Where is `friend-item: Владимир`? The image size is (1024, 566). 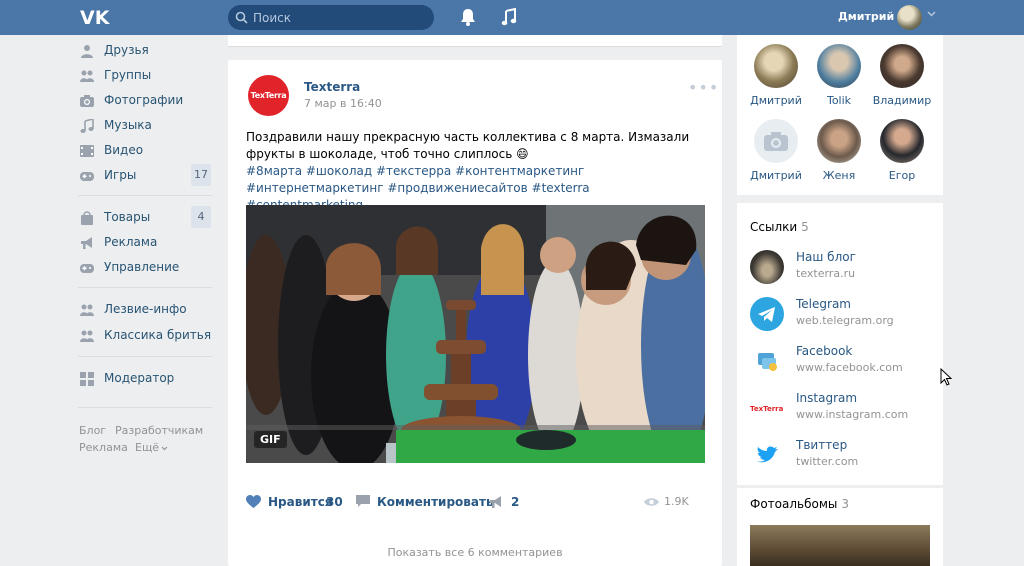
friend-item: Владимир is located at coordinates (902, 75).